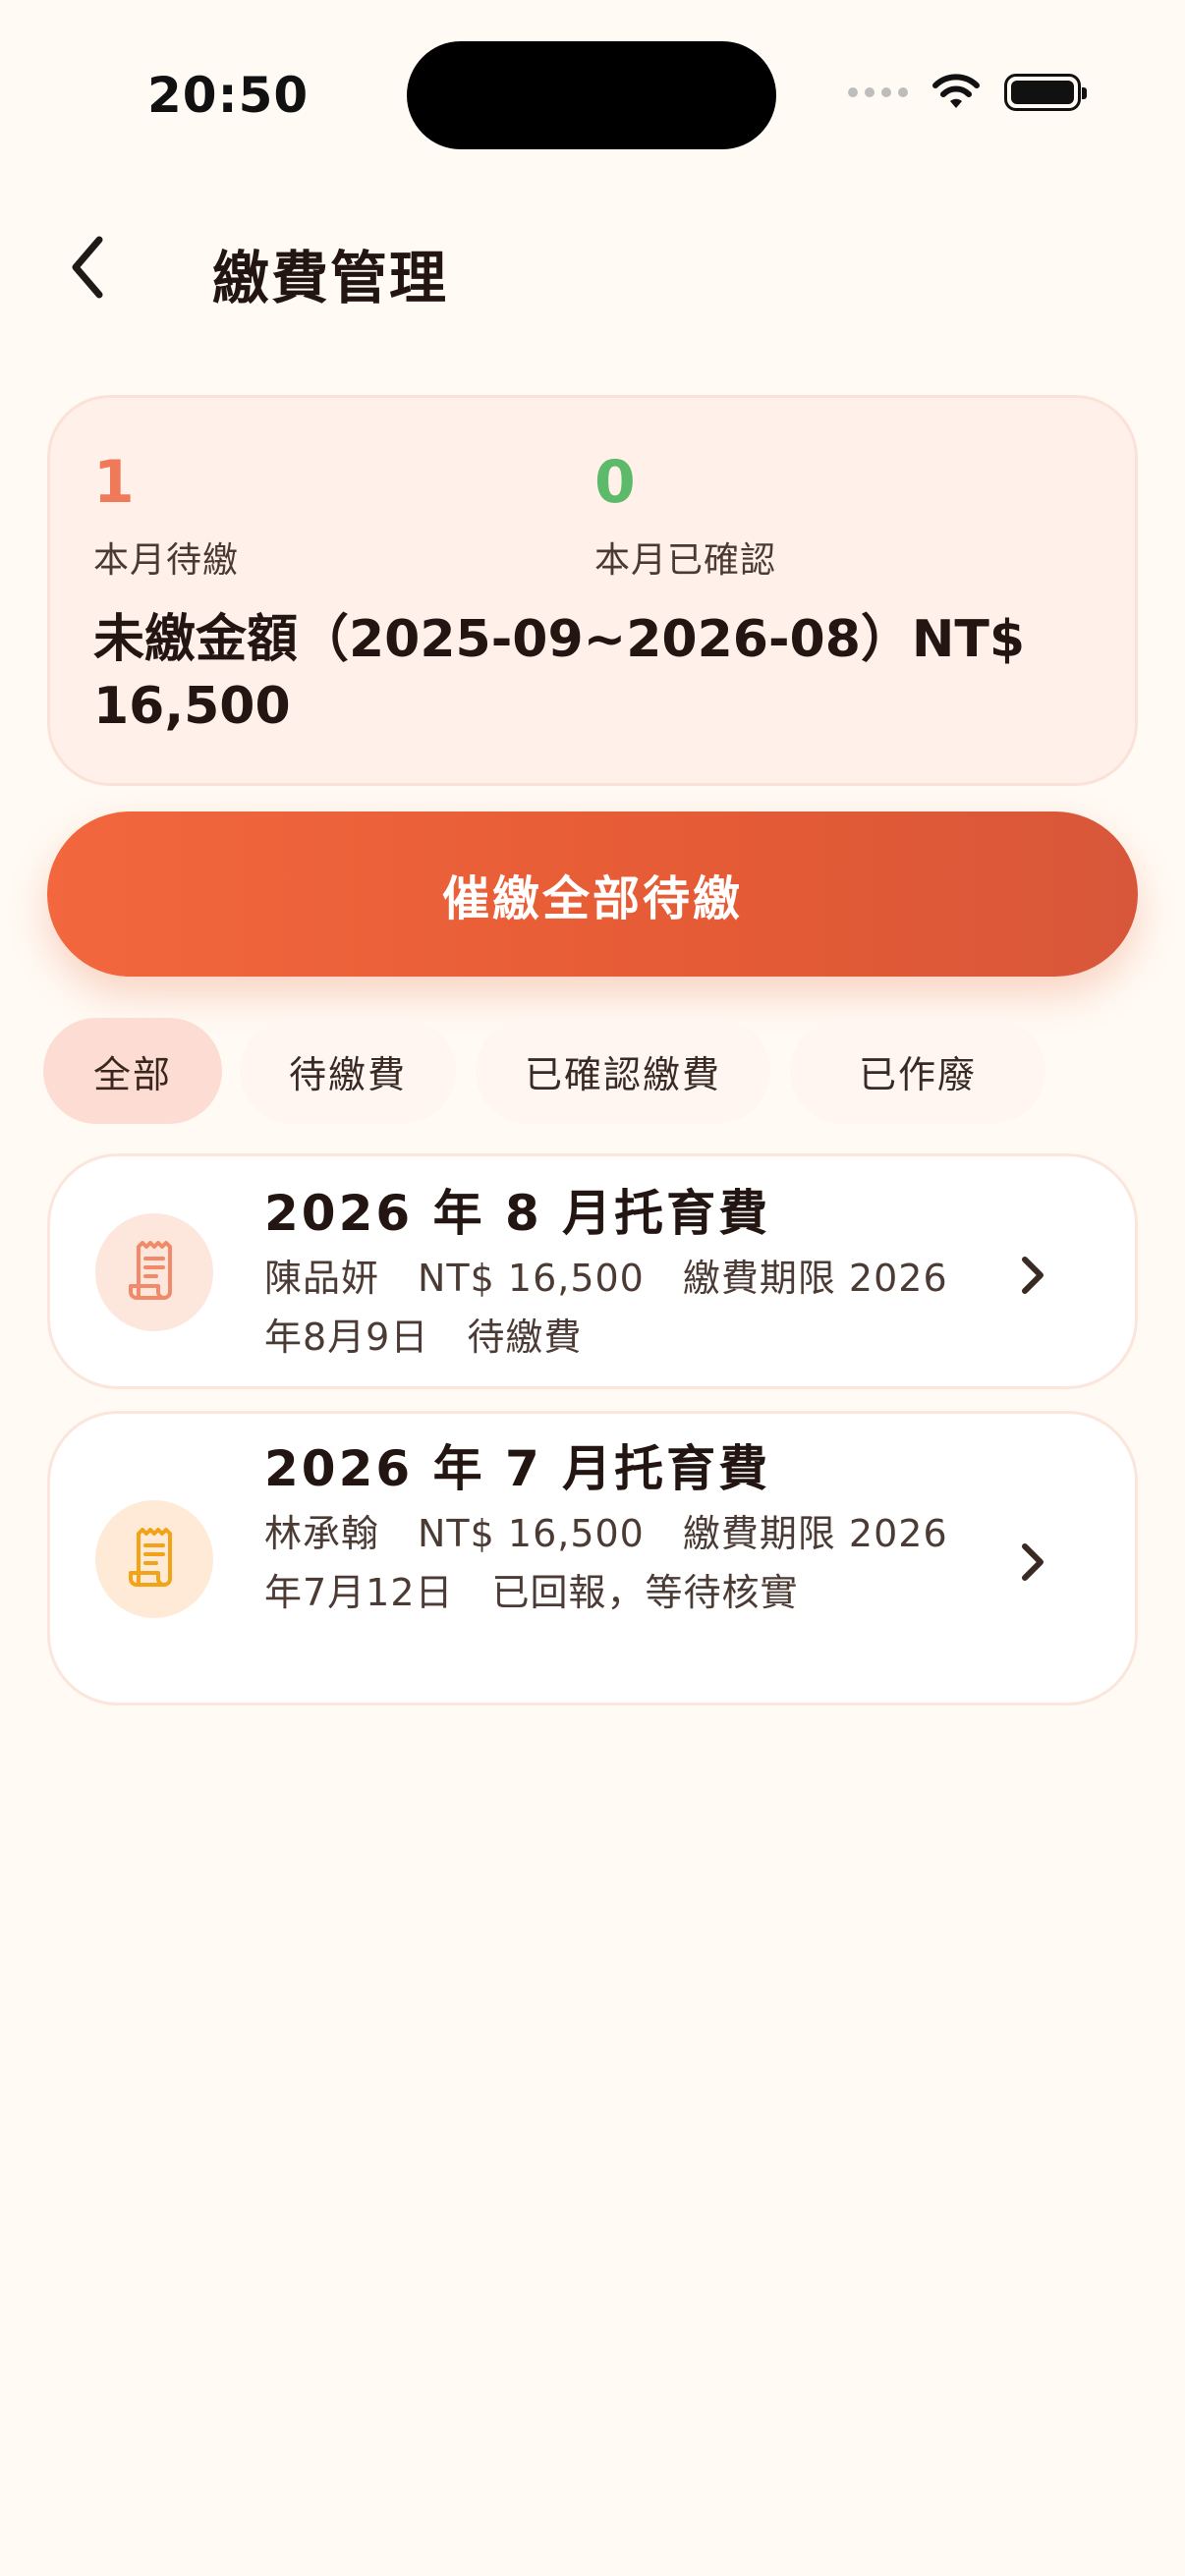  I want to click on page-title: 繳費管理, so click(331, 278).